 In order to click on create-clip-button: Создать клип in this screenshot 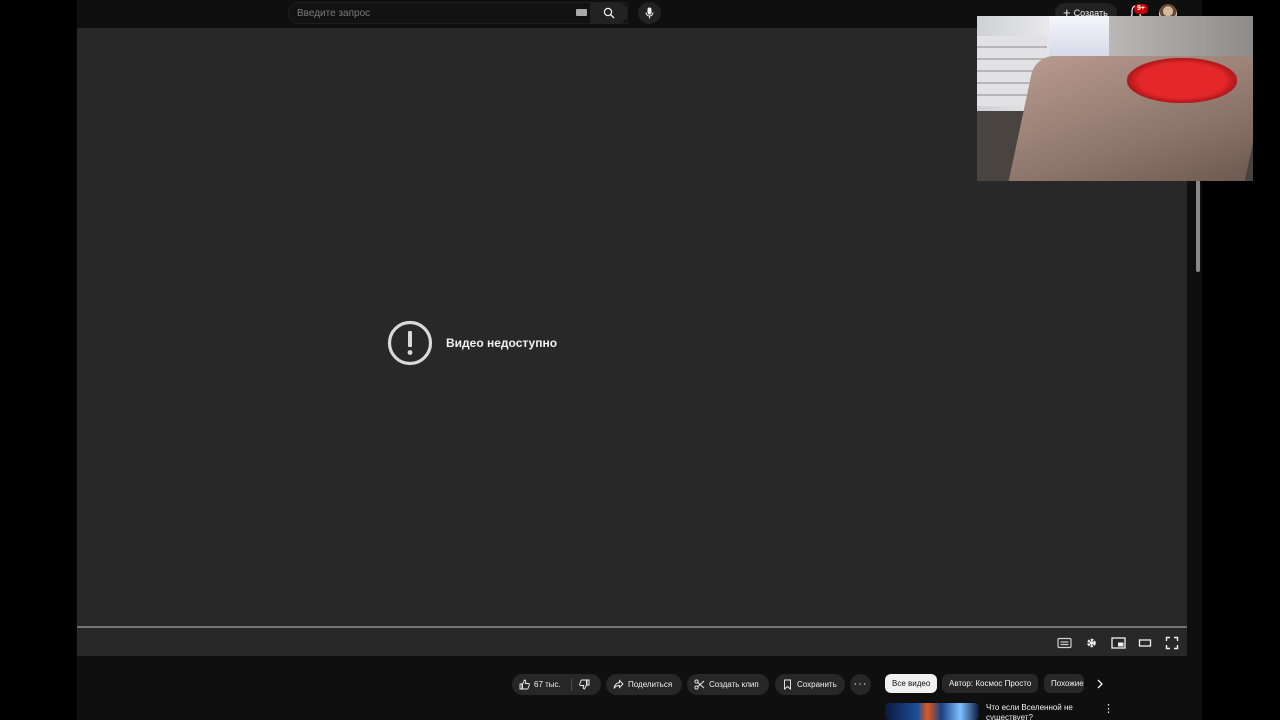, I will do `click(728, 684)`.